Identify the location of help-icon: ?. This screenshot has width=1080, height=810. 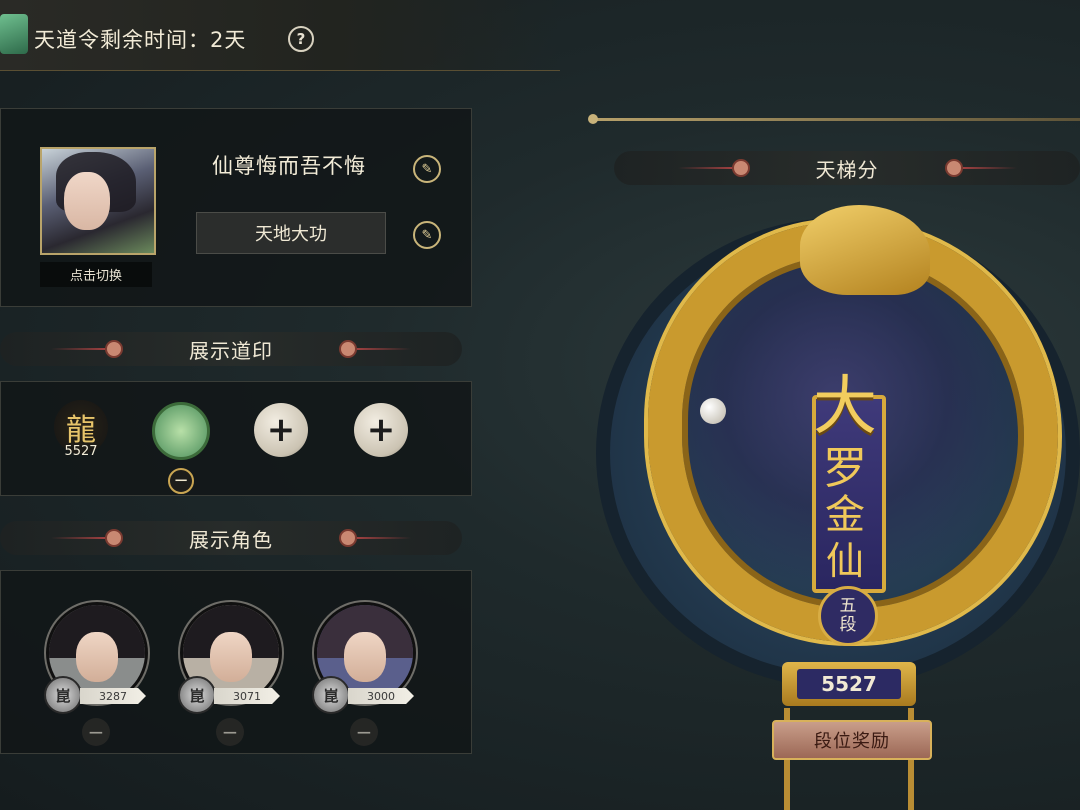
(301, 39).